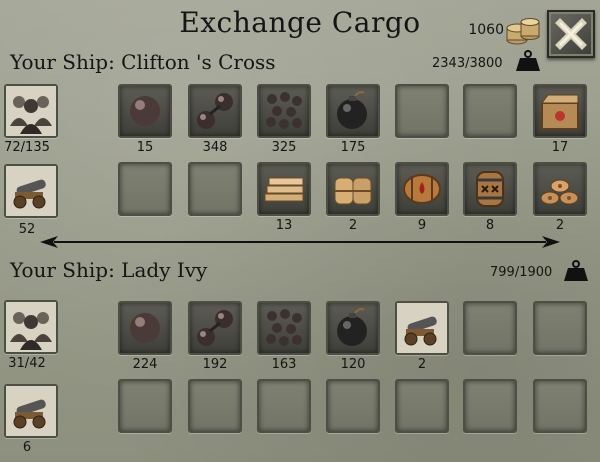 The width and height of the screenshot is (600, 462). Describe the element at coordinates (490, 225) in the screenshot. I see `ship1-row2-qty: 8` at that location.